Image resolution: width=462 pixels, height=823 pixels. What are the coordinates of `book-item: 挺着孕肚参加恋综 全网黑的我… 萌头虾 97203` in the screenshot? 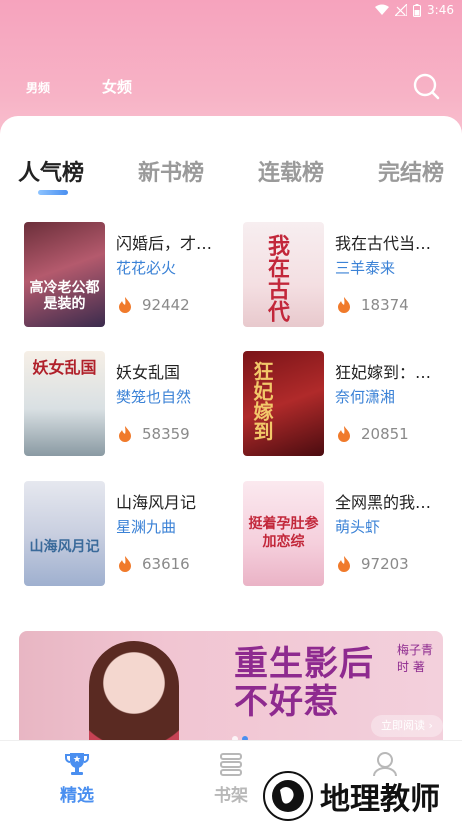 It's located at (348, 534).